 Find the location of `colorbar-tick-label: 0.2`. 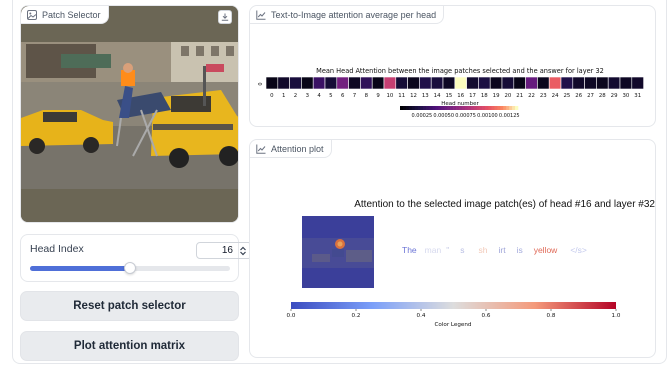

colorbar-tick-label: 0.2 is located at coordinates (356, 316).